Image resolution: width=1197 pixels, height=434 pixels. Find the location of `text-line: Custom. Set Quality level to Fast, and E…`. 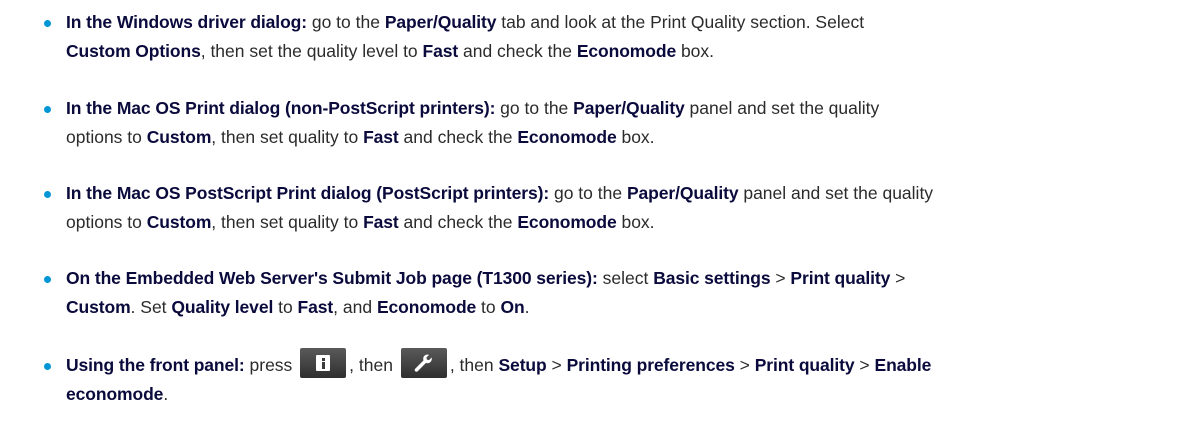

text-line: Custom. Set Quality level to Fast, and E… is located at coordinates (626, 307).